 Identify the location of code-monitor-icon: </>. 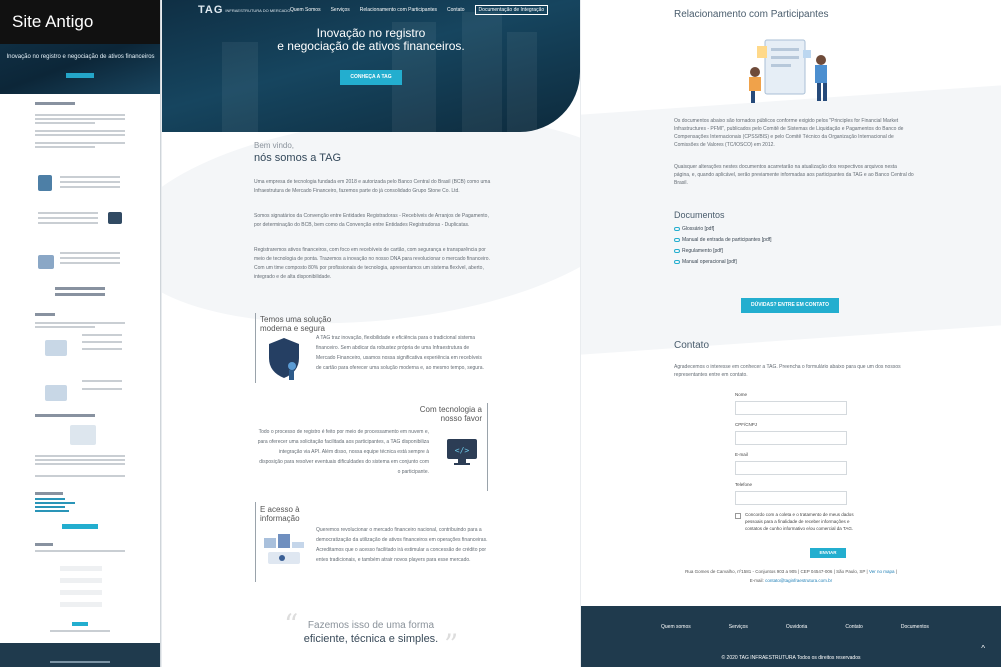
(462, 452).